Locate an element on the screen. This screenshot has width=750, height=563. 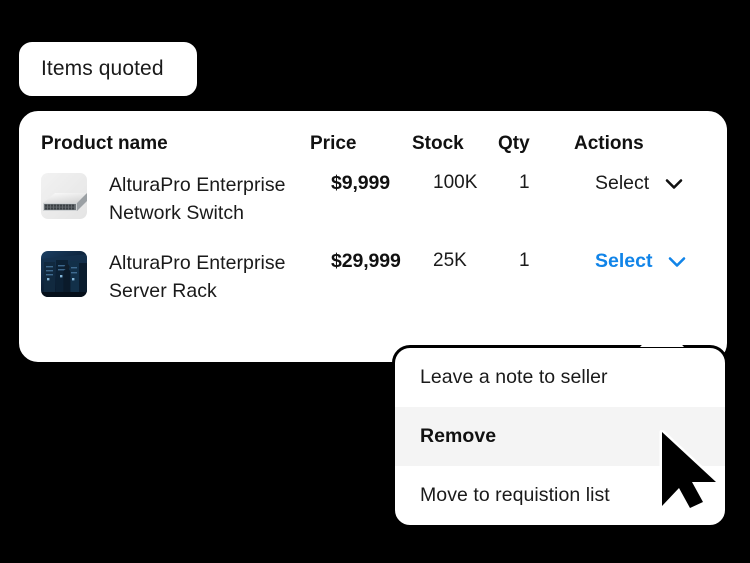
column-header-product-name: Product name is located at coordinates (104, 143).